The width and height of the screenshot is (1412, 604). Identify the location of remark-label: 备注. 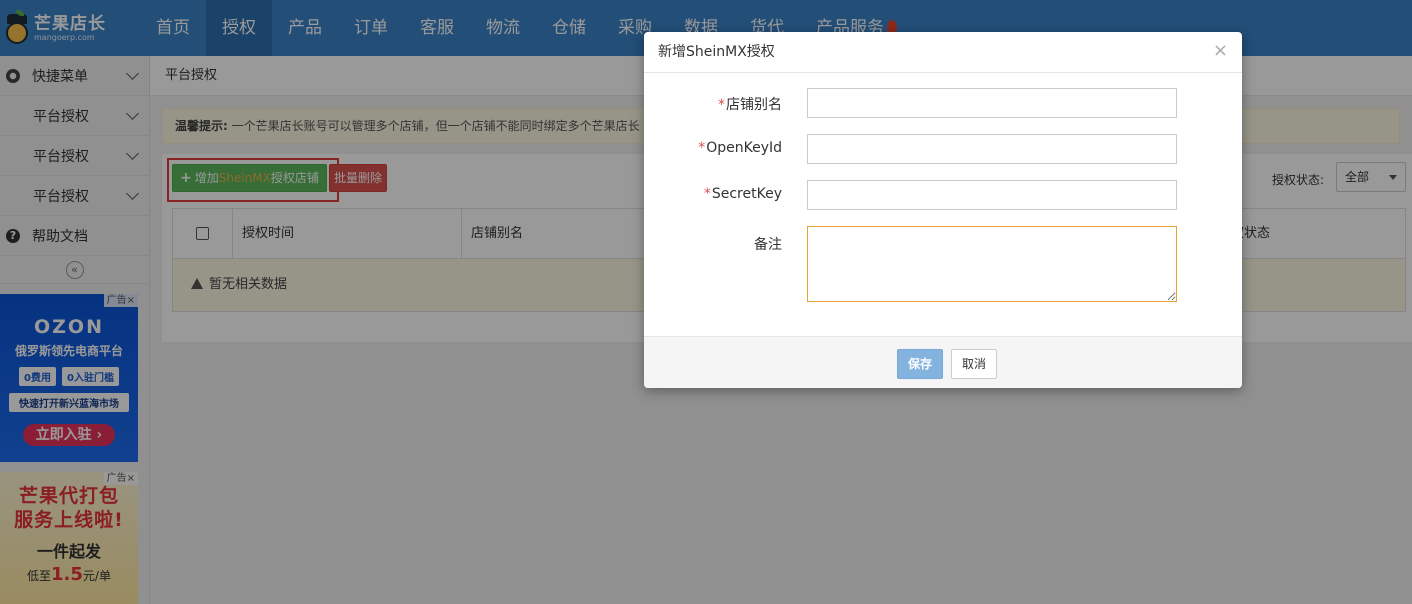
(768, 244).